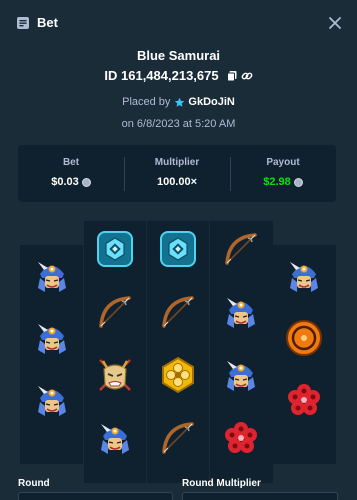 This screenshot has height=500, width=357. What do you see at coordinates (146, 102) in the screenshot?
I see `placed-by-label: Placed by` at bounding box center [146, 102].